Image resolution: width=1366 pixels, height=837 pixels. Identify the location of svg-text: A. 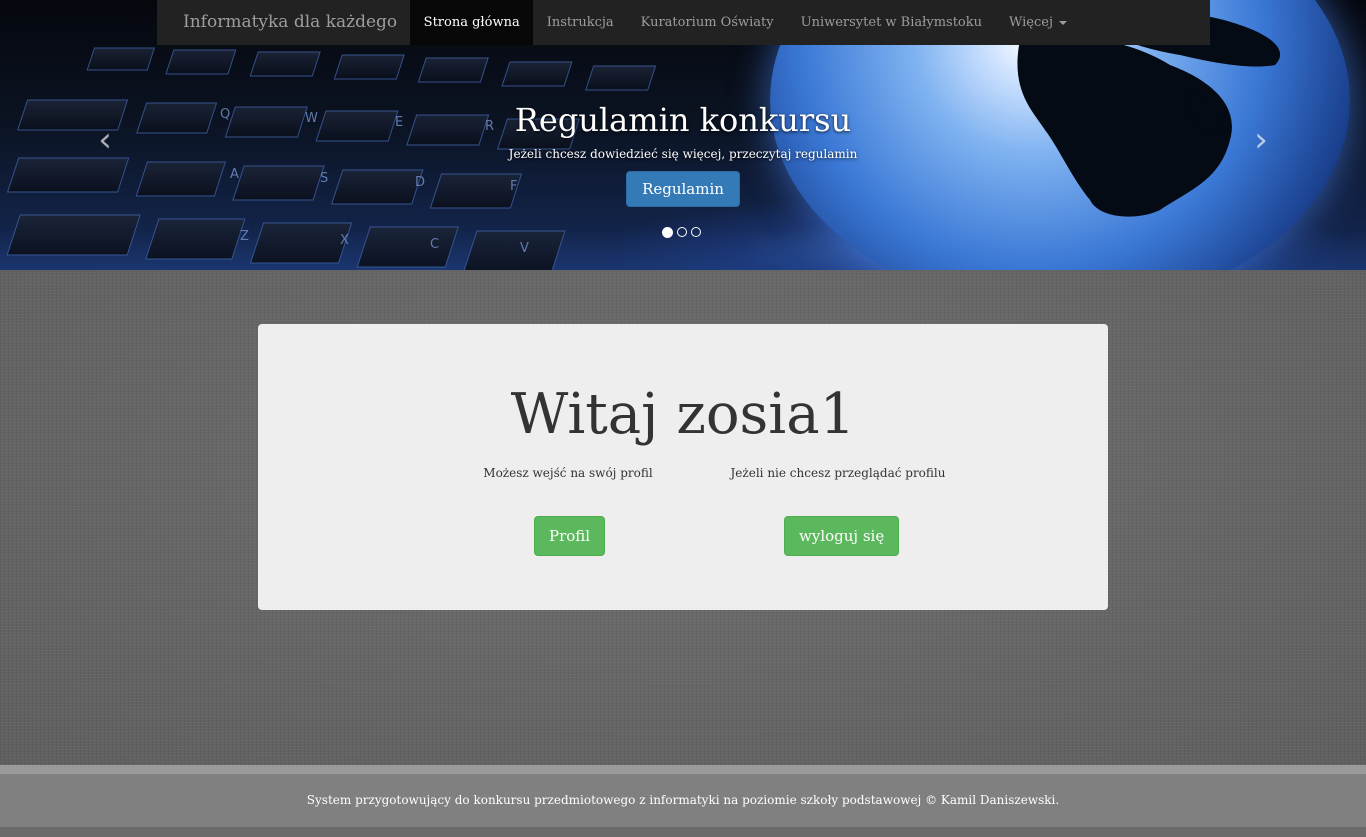
(234, 174).